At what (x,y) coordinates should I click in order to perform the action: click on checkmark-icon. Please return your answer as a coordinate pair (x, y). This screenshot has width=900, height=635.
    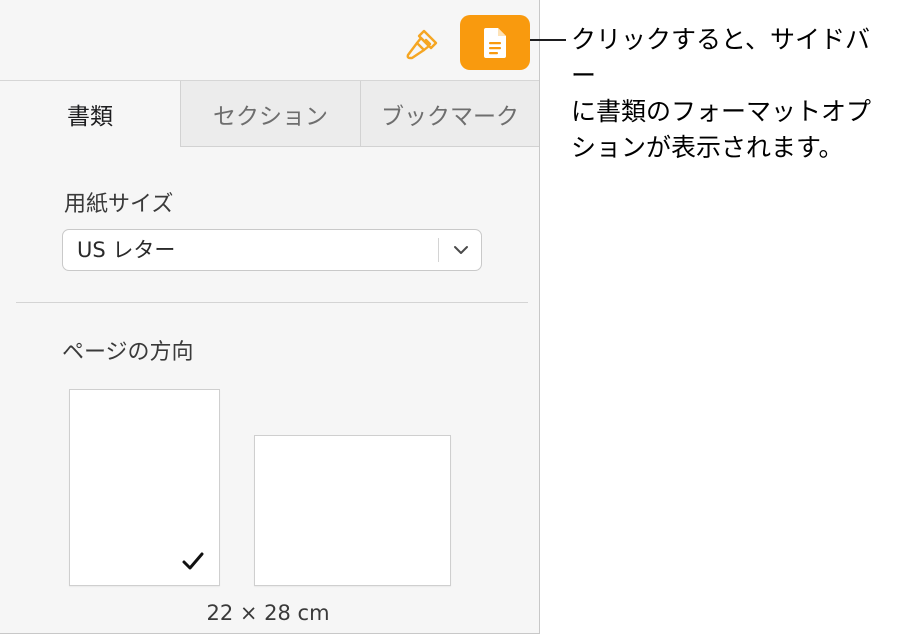
    Looking at the image, I should click on (193, 561).